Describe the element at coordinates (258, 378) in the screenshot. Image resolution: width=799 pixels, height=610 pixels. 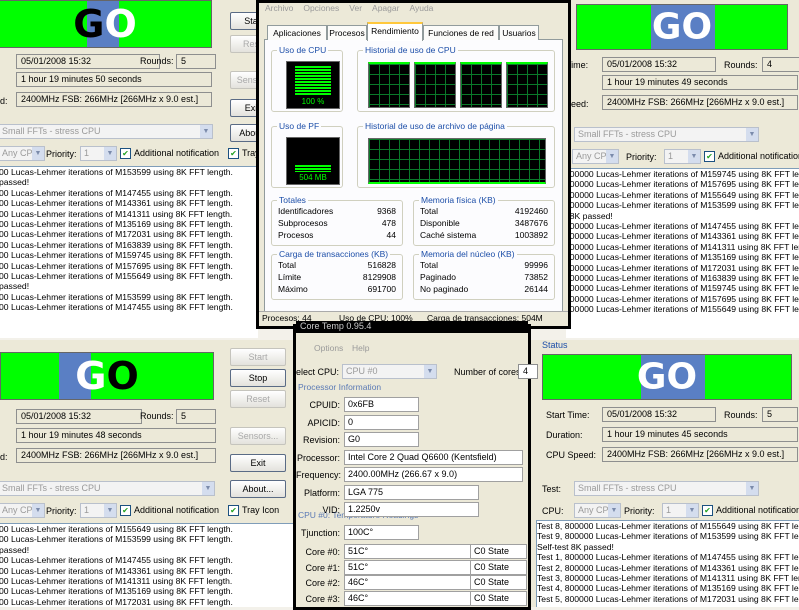
I see `stop-button: Stop` at that location.